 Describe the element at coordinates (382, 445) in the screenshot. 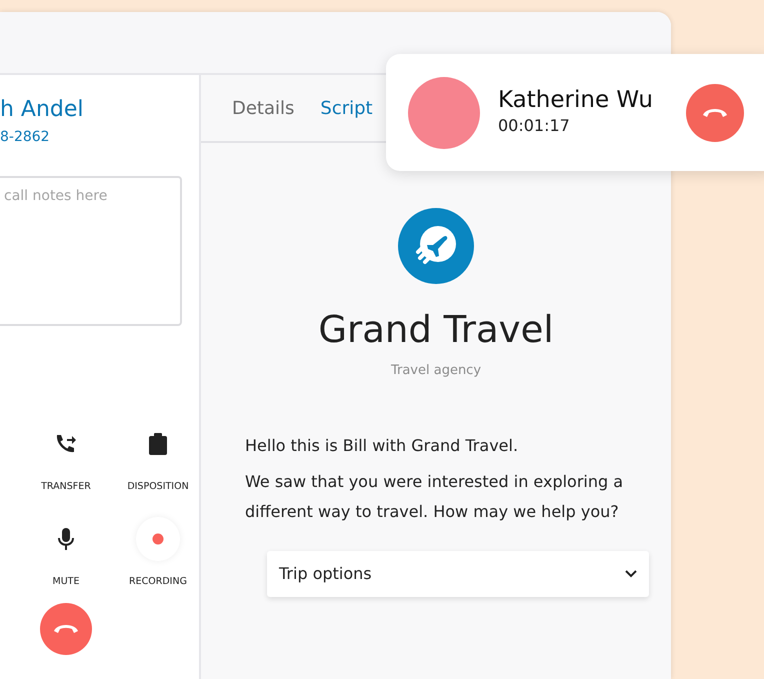

I see `script-paragraph: Hello this is Bill with Grand Travel.` at that location.